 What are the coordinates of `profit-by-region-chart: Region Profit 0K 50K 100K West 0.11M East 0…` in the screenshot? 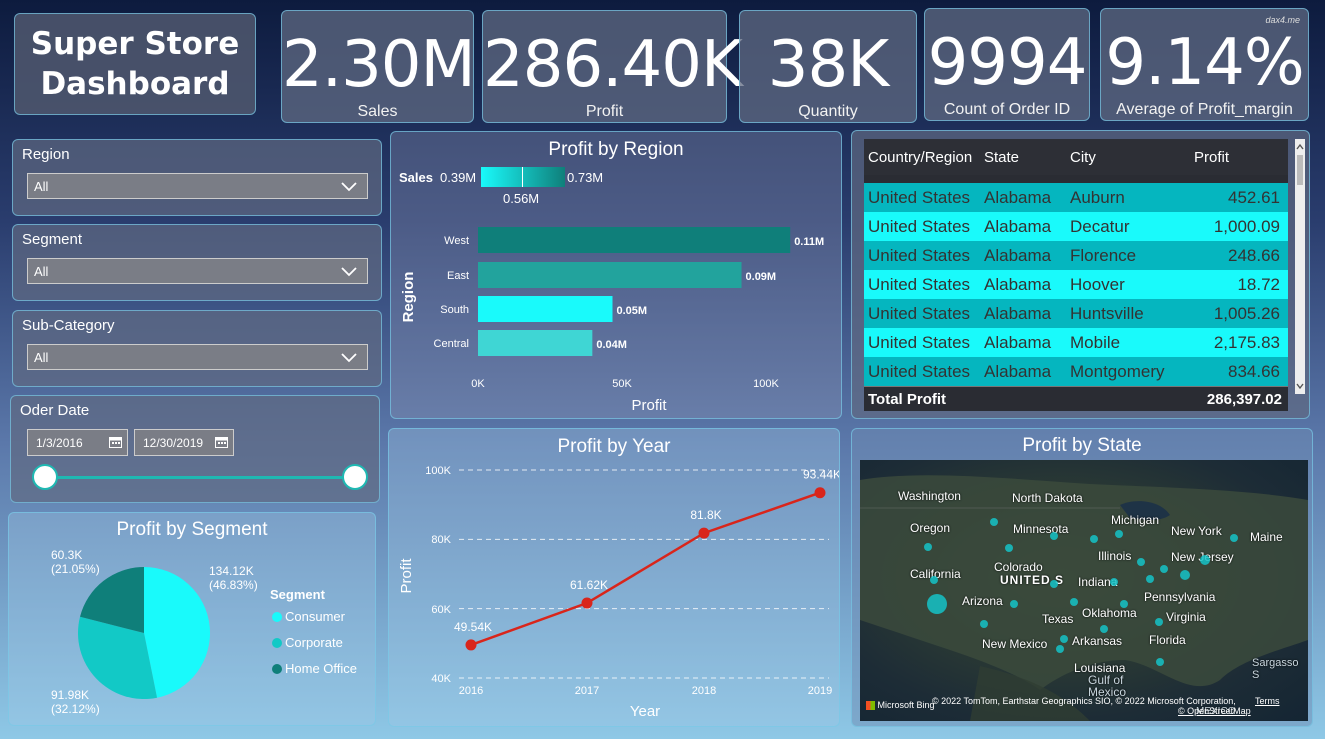 It's located at (612, 319).